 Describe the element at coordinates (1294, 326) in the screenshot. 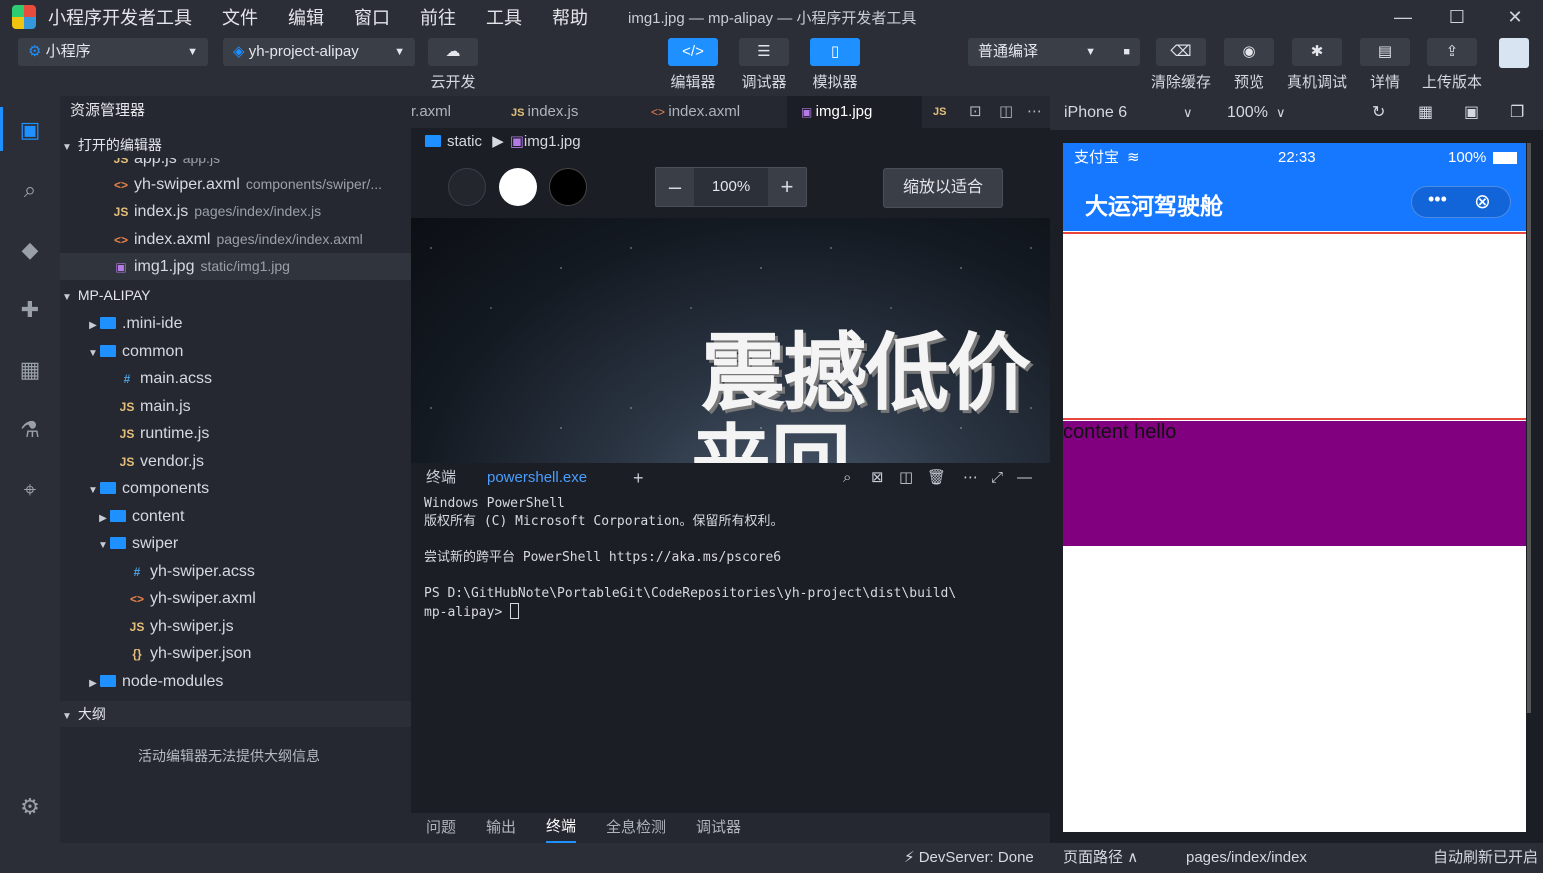

I see `swiper-highlight` at that location.